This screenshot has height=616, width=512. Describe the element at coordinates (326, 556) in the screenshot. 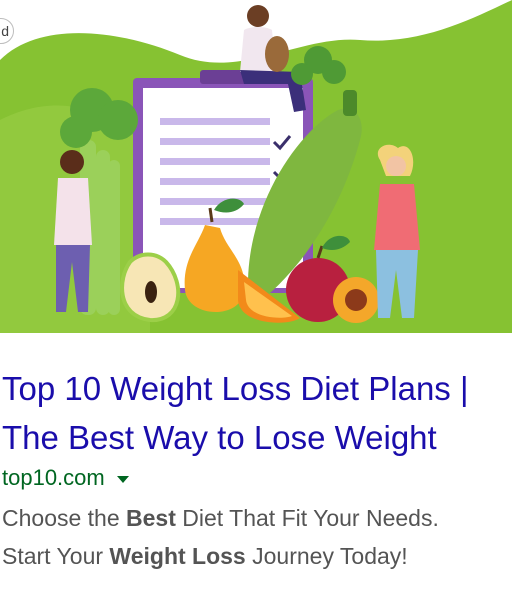

I see `desc-line2-b: Journey Today!` at that location.